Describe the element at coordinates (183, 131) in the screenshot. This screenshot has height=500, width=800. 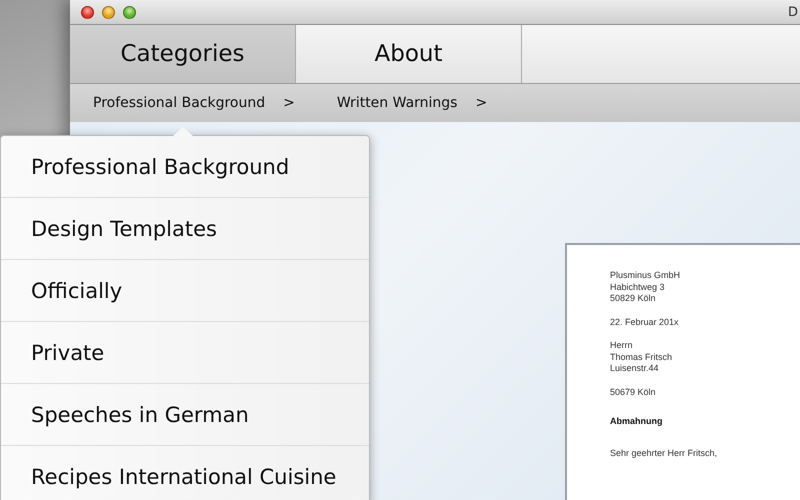
I see `popover-pointer` at that location.